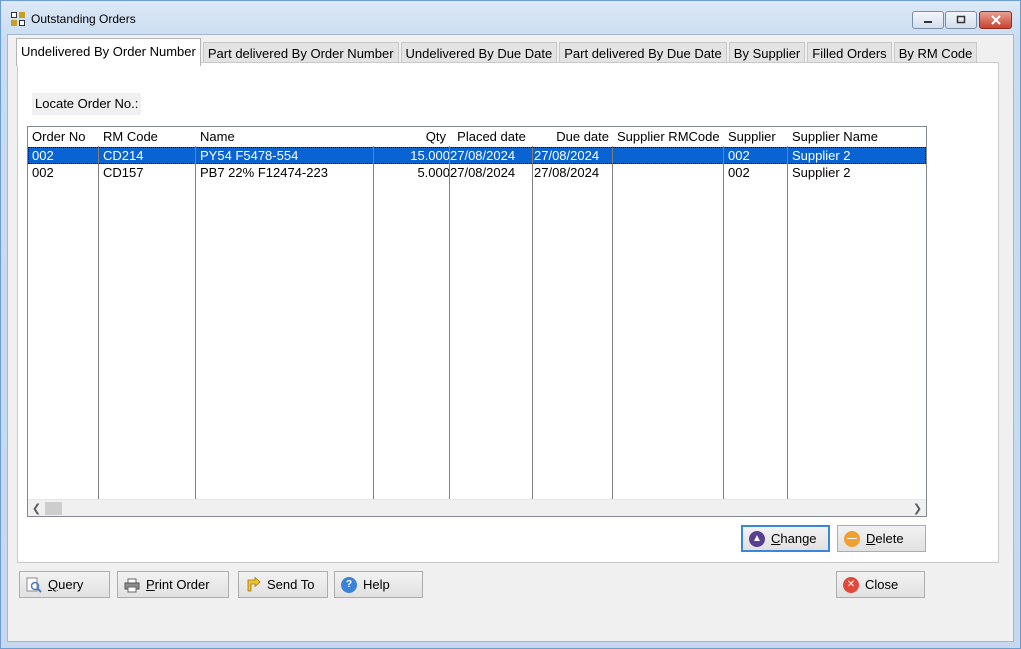 This screenshot has height=649, width=1021. Describe the element at coordinates (668, 136) in the screenshot. I see `column-header-supplier-rmcode: Supplier RMCode` at that location.